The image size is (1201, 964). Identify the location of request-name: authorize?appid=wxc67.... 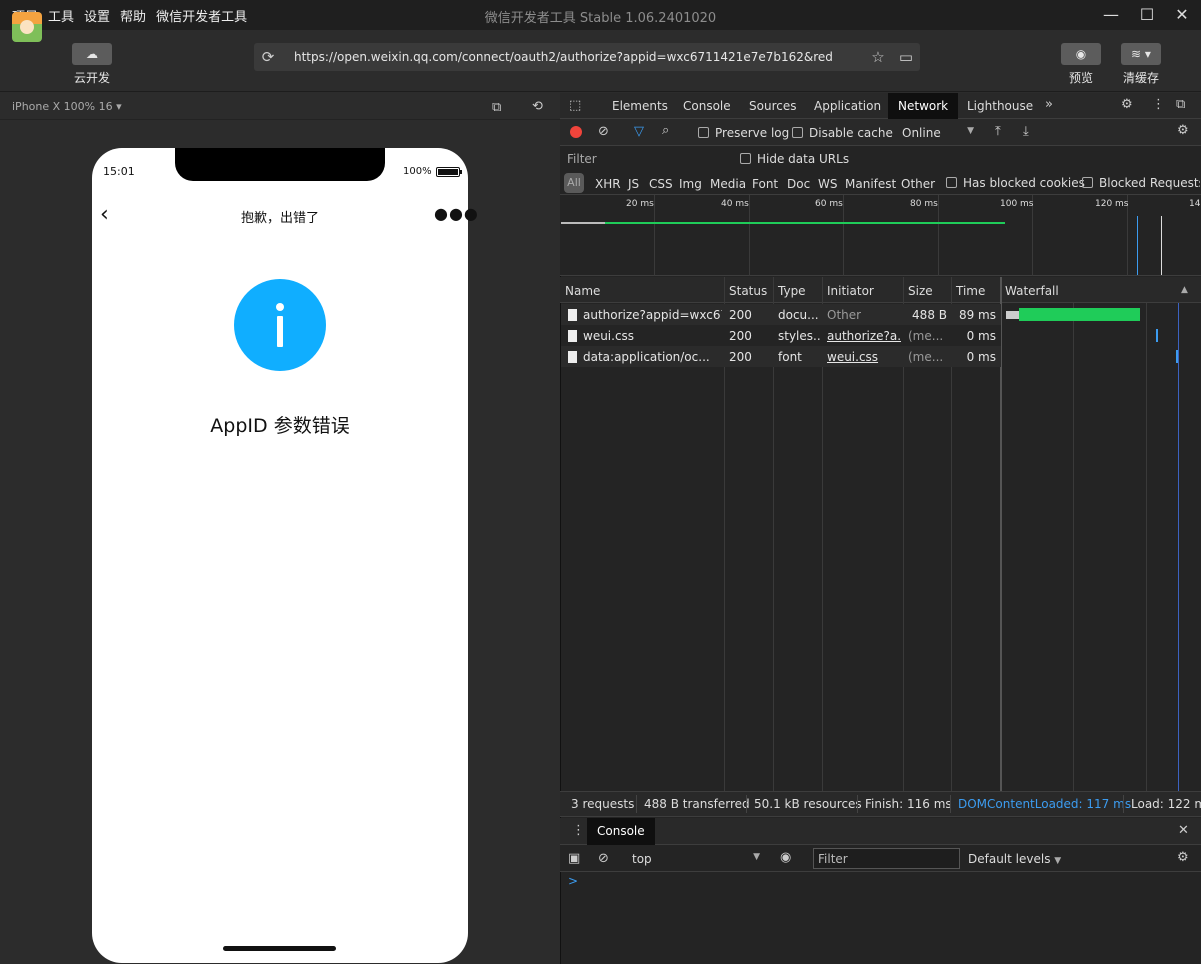
(645, 315).